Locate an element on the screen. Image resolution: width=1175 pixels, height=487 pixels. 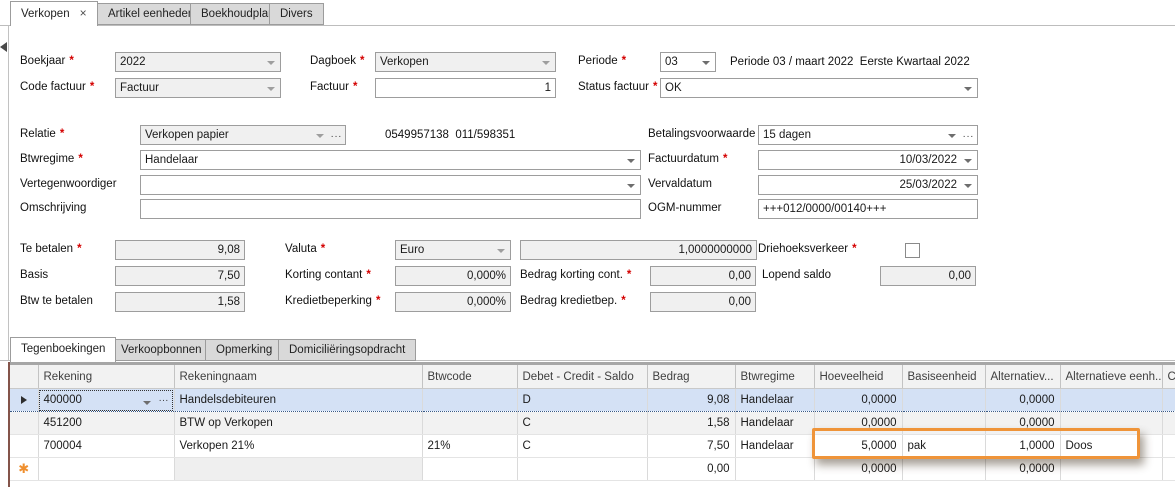
status-factuur-field: OK is located at coordinates (819, 88).